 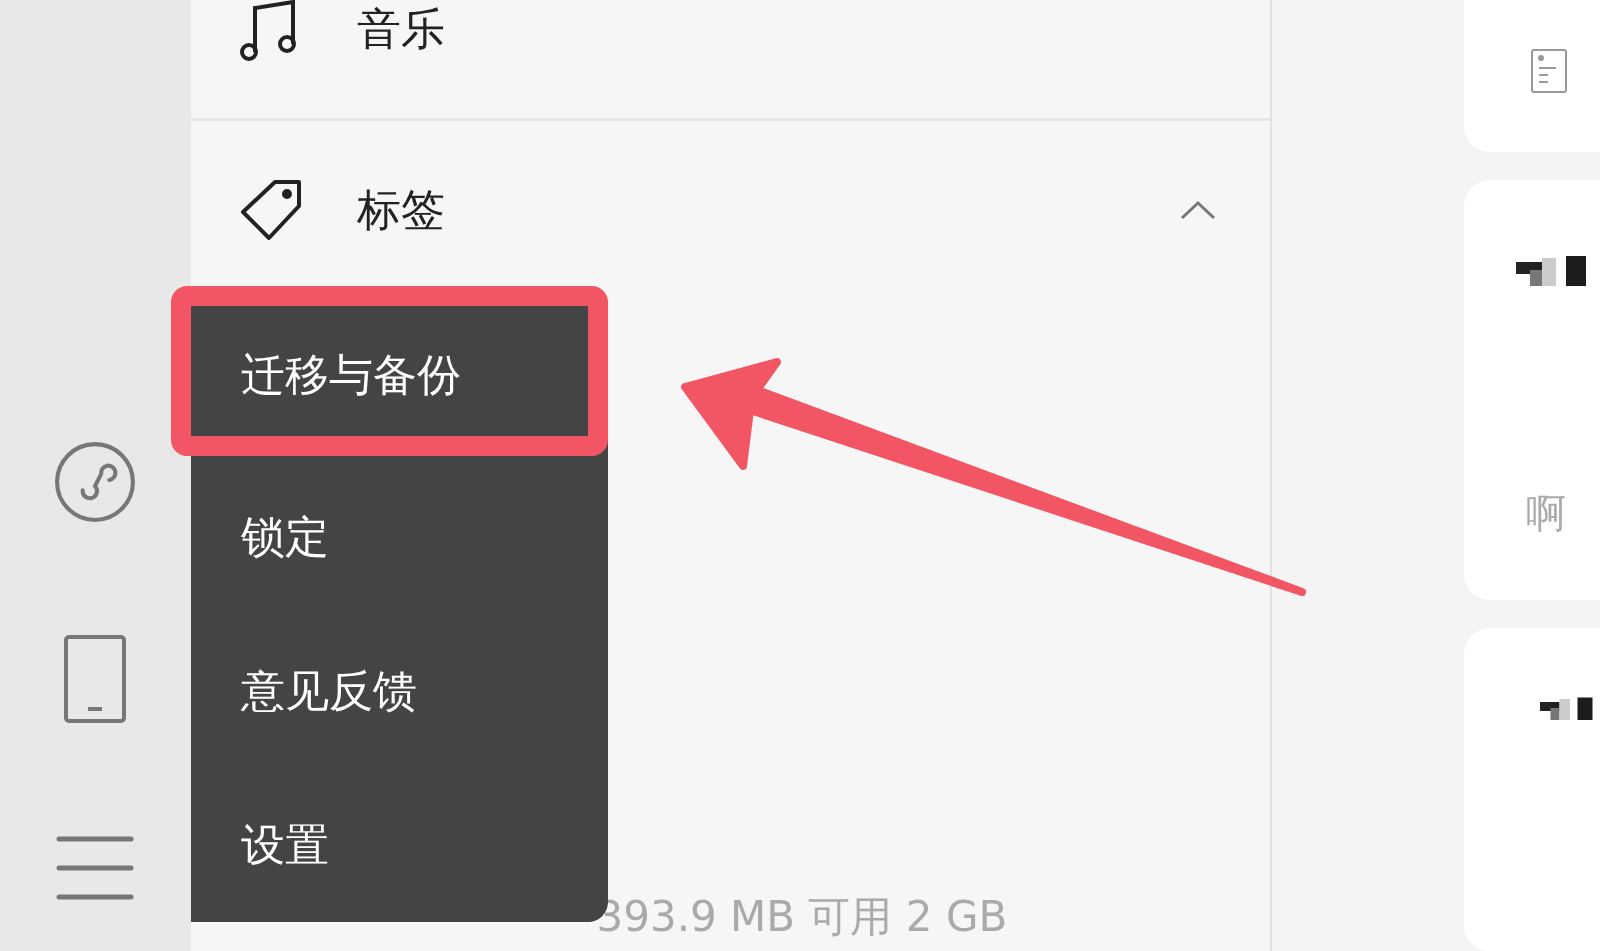 I want to click on menu-item: 锁定, so click(x=259, y=537).